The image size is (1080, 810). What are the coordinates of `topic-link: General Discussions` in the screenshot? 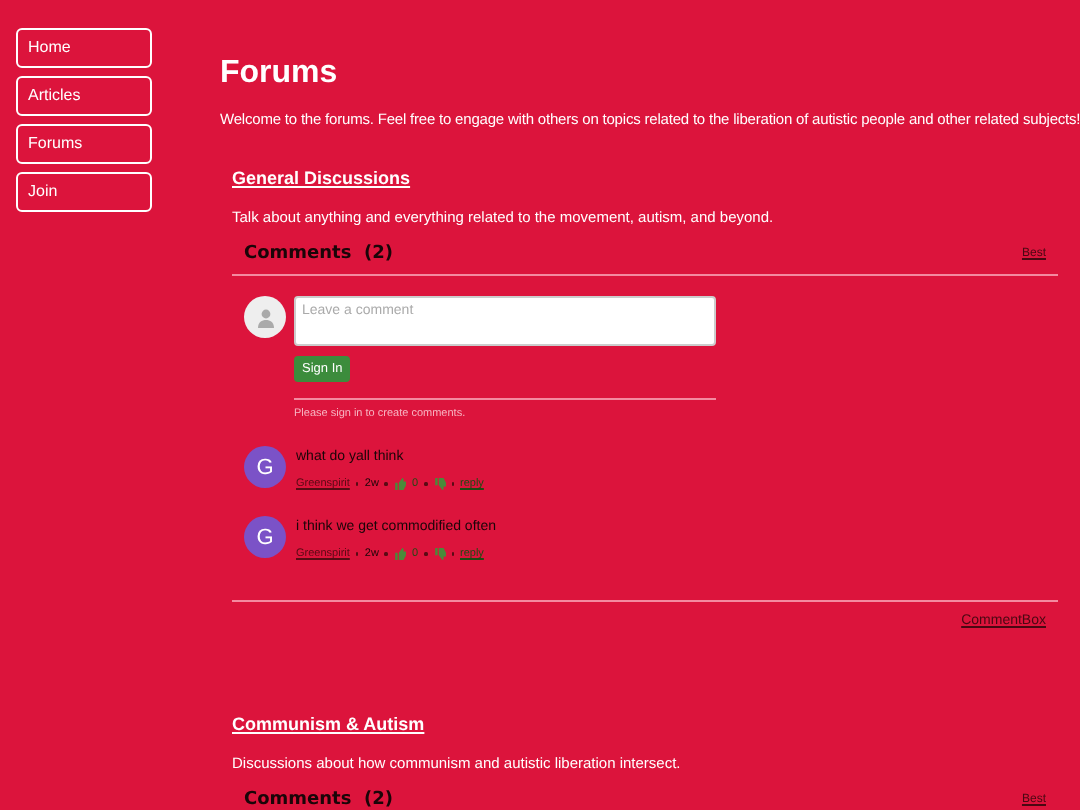 It's located at (321, 178).